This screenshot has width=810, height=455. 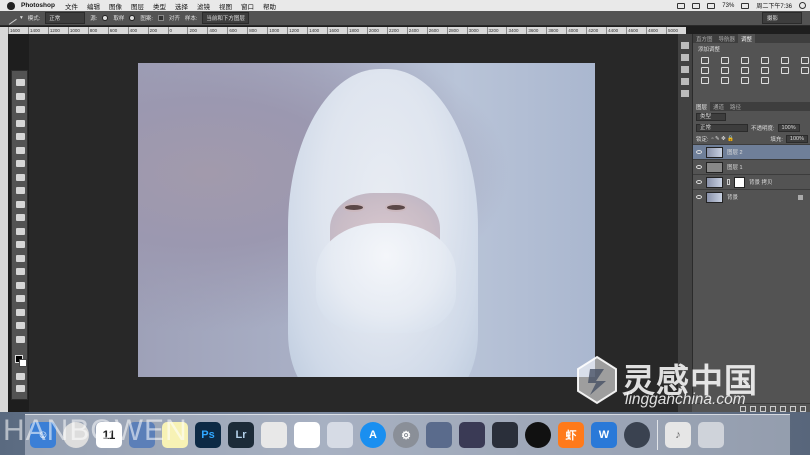 I want to click on brush-tool-icon, so click(x=20, y=177).